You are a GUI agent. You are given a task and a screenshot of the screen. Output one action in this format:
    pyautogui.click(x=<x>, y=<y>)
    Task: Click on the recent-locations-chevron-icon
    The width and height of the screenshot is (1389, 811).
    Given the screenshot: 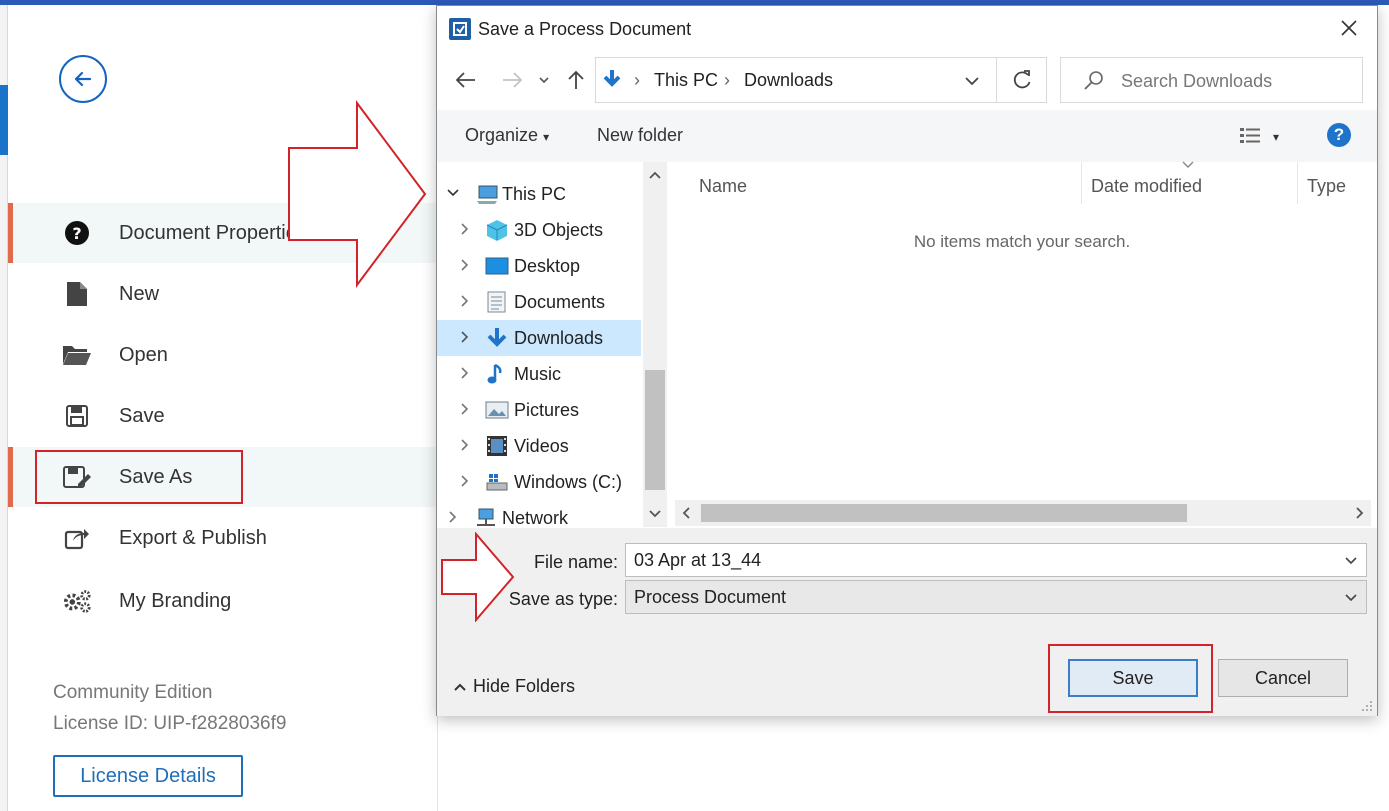 What is the action you would take?
    pyautogui.click(x=544, y=80)
    